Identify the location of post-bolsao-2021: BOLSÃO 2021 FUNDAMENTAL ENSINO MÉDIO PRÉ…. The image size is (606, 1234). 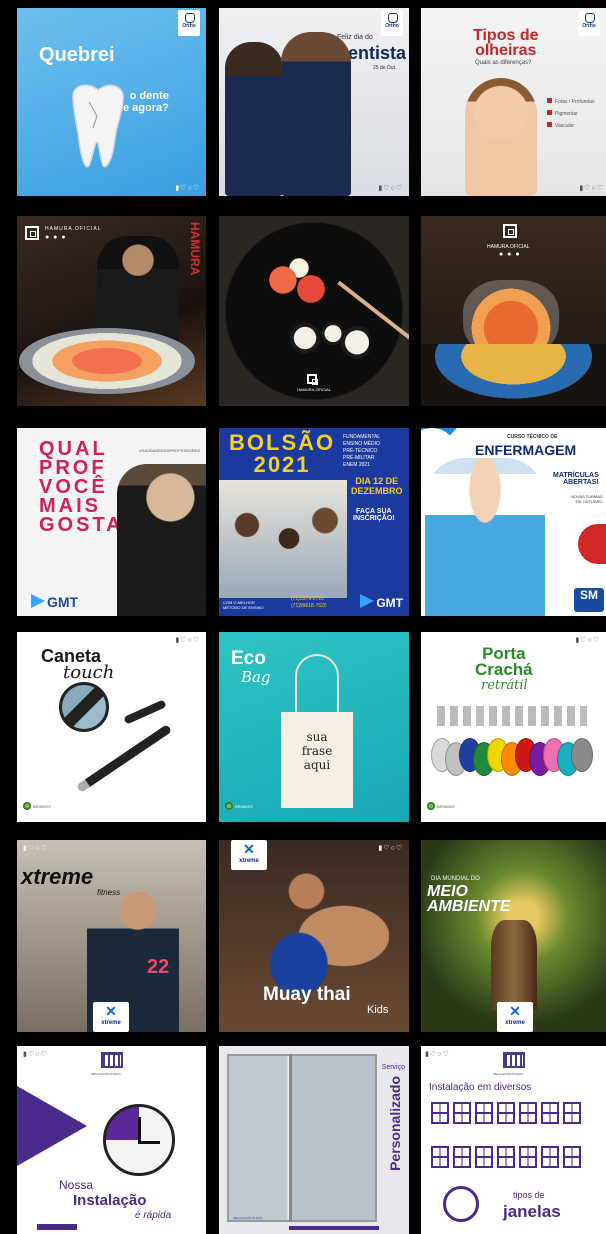
(314, 522).